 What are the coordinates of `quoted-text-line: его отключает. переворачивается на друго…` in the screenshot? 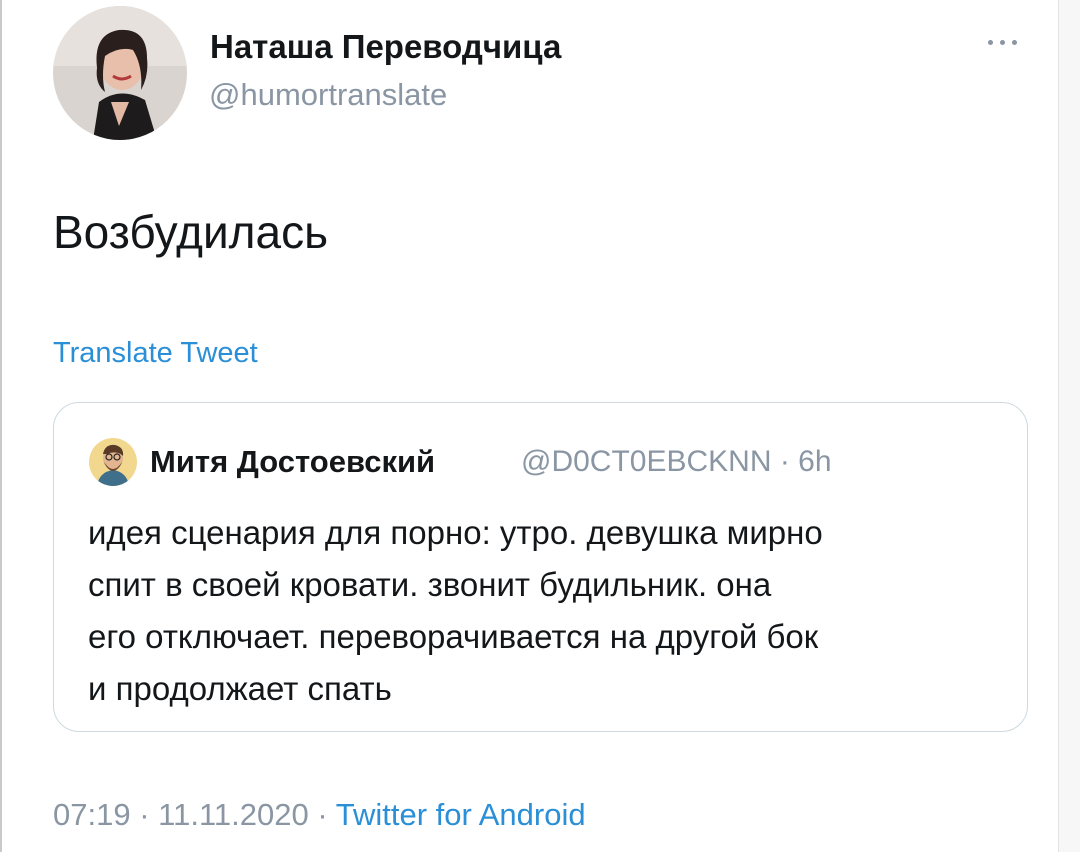 It's located at (453, 636).